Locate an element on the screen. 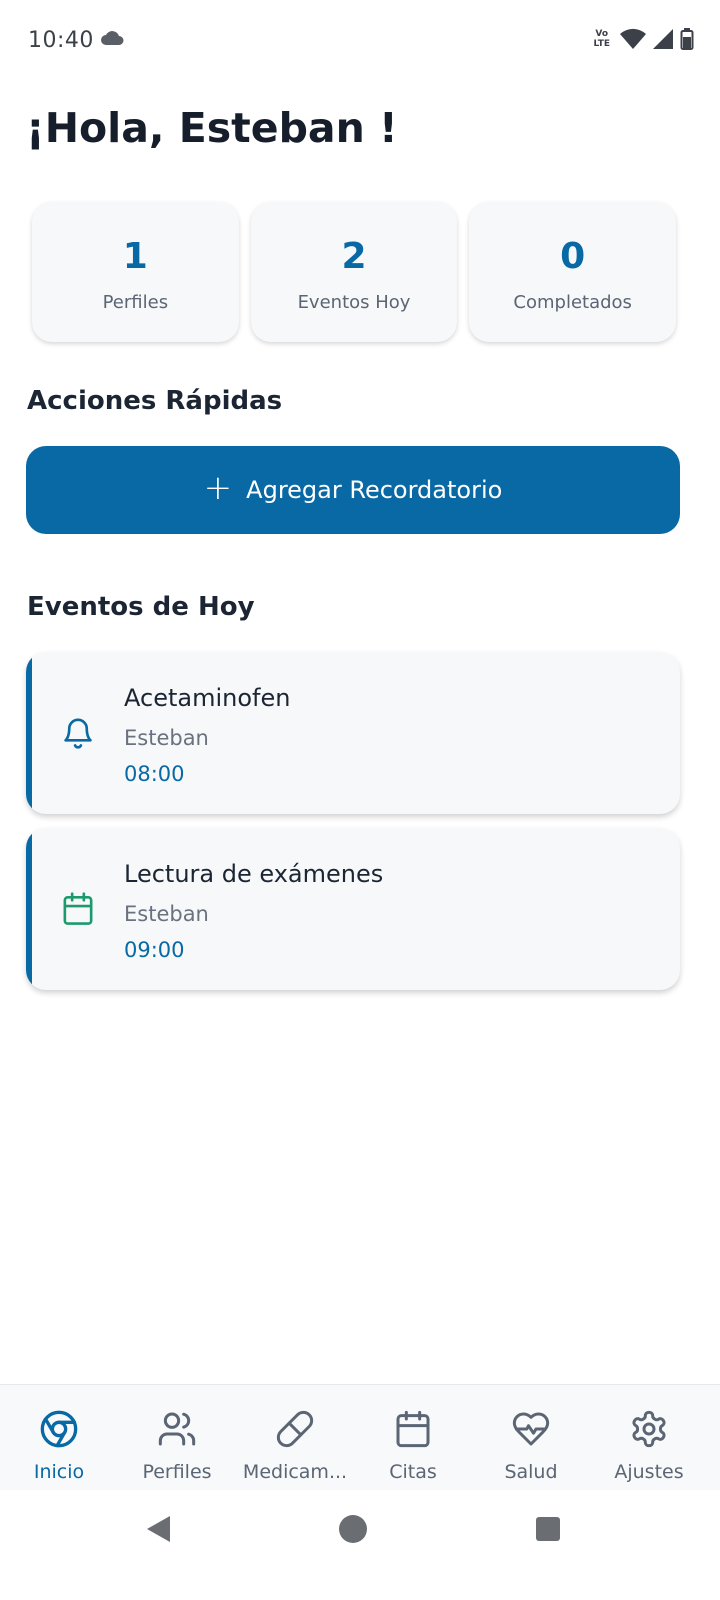  home-icon is located at coordinates (59, 1429).